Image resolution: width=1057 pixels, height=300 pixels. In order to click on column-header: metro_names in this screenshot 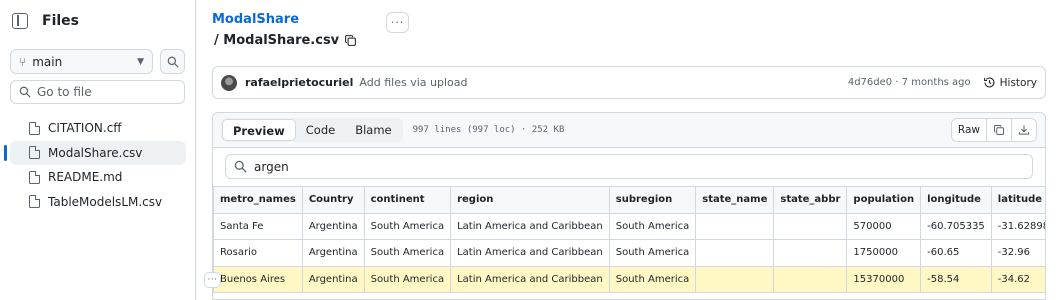, I will do `click(258, 200)`.